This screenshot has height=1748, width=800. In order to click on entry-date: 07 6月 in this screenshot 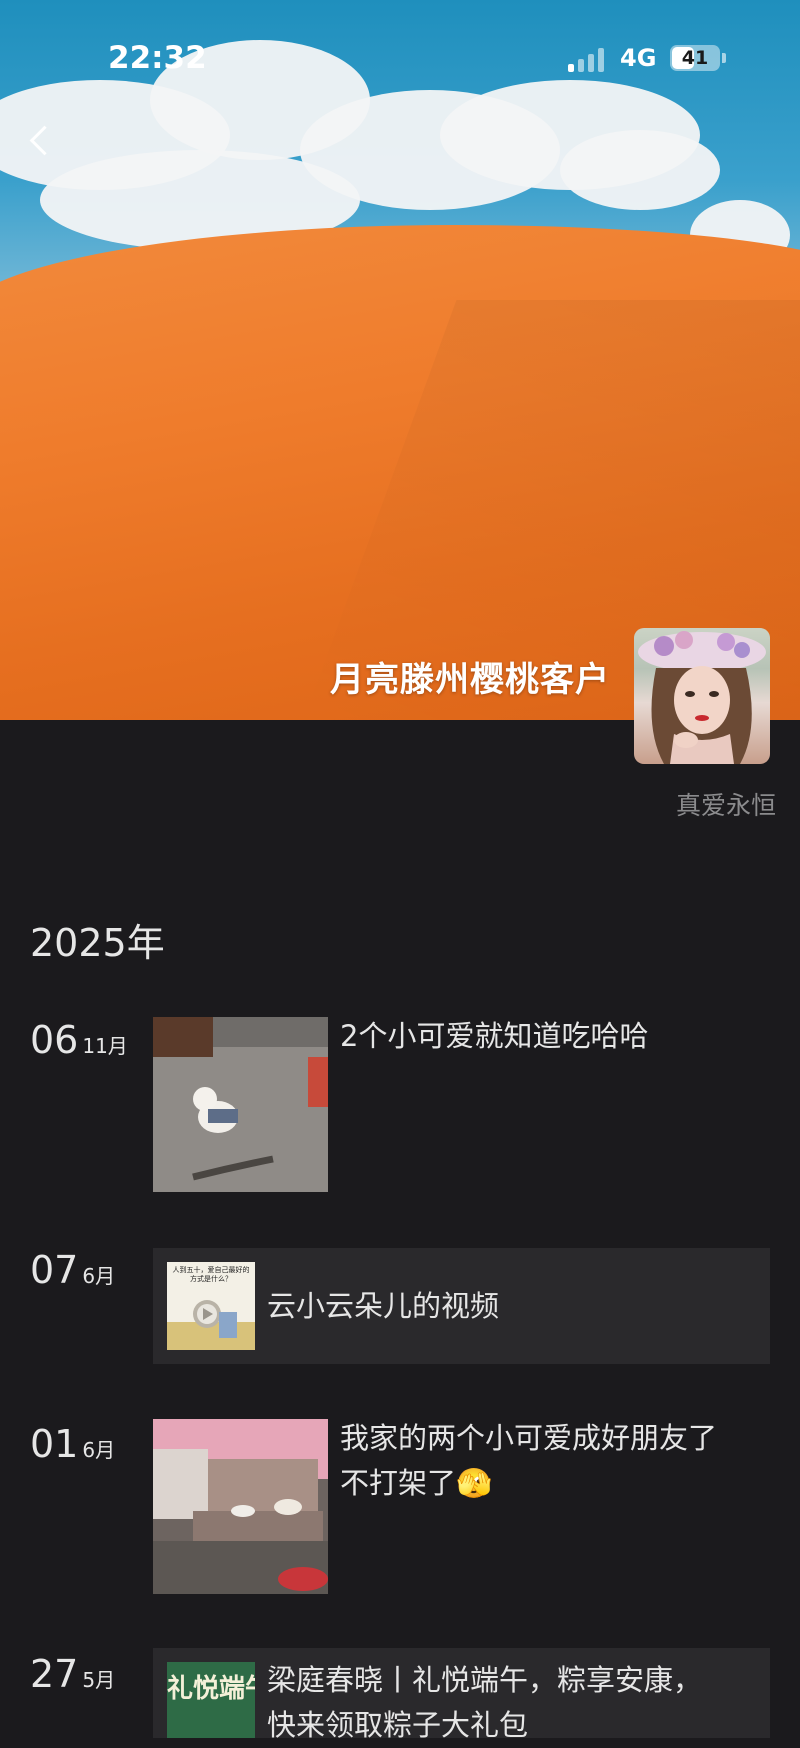, I will do `click(72, 1270)`.